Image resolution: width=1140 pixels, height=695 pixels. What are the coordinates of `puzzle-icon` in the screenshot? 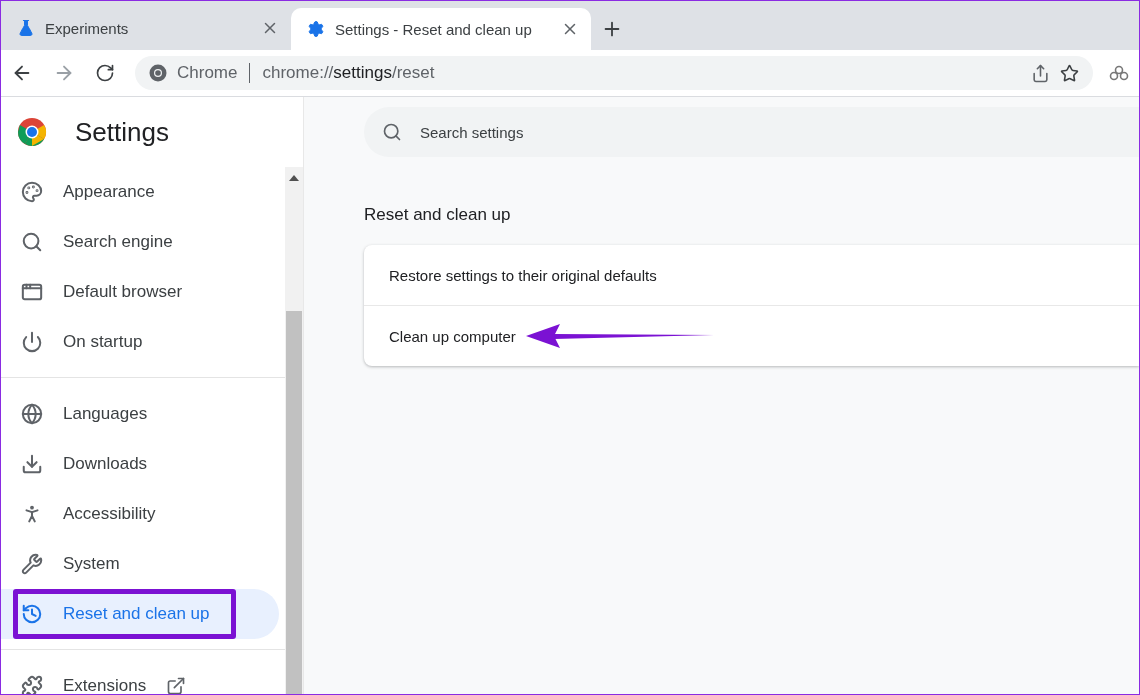 It's located at (32, 684).